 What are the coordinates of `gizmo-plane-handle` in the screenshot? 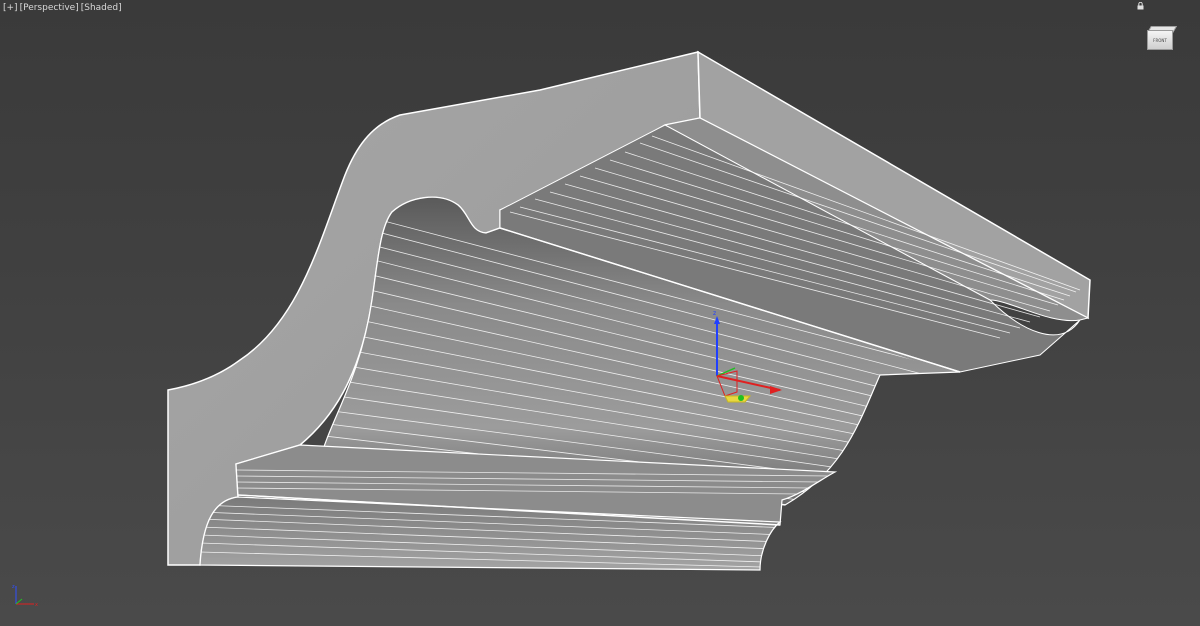 It's located at (738, 399).